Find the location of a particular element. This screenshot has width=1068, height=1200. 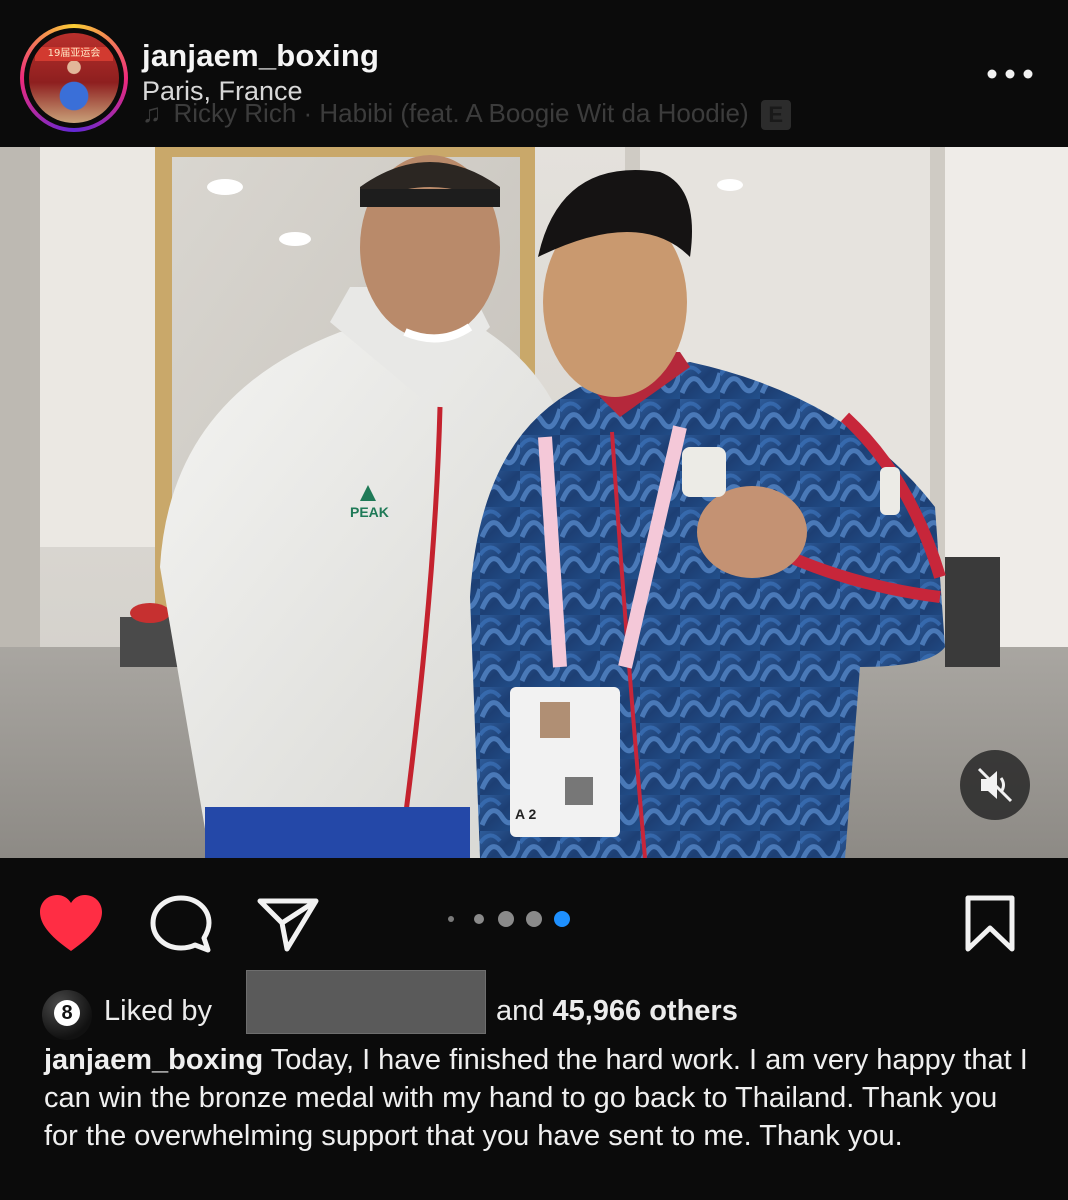

comment-button is located at coordinates (181, 924).